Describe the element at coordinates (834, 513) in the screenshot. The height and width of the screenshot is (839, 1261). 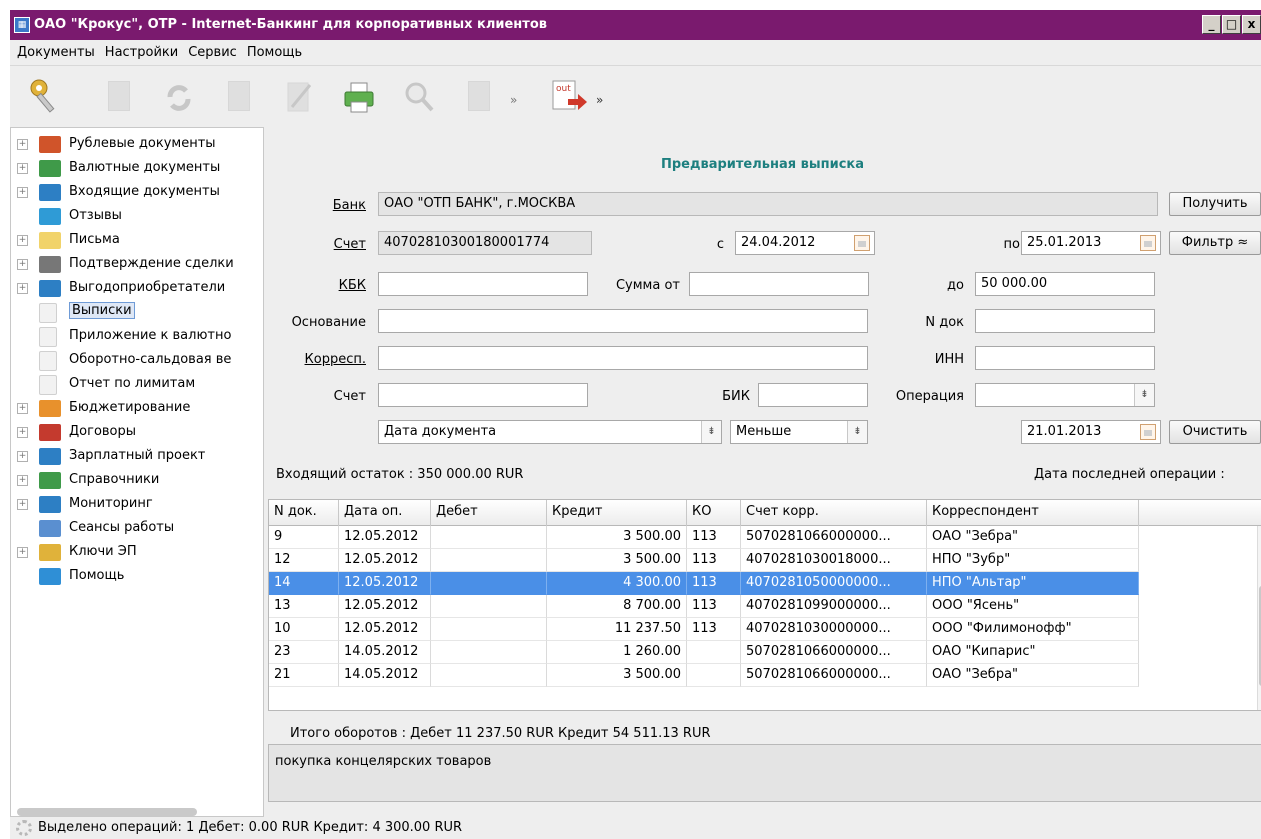
I see `column-header-account: Счет корр.` at that location.